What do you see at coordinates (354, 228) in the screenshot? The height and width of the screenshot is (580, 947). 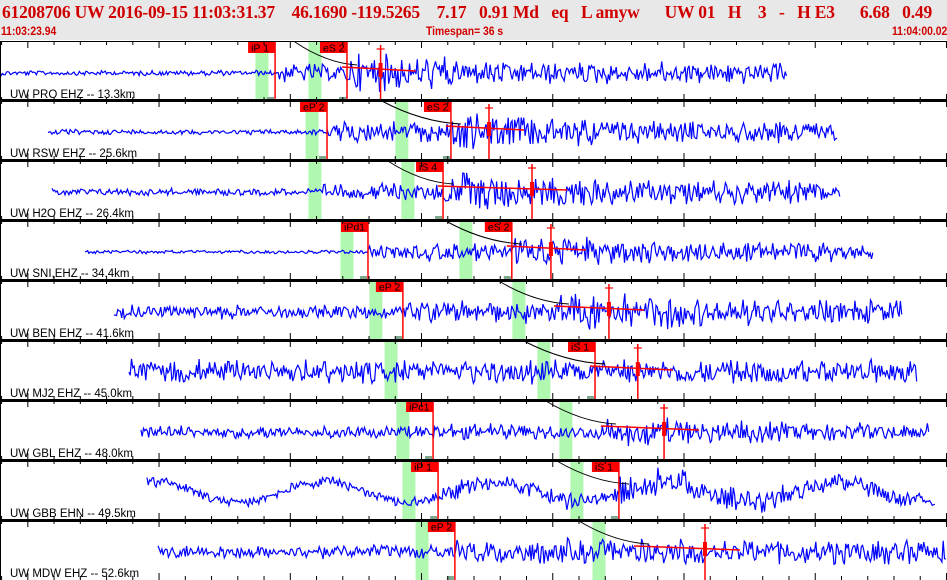 I see `pick-label: iPd1` at bounding box center [354, 228].